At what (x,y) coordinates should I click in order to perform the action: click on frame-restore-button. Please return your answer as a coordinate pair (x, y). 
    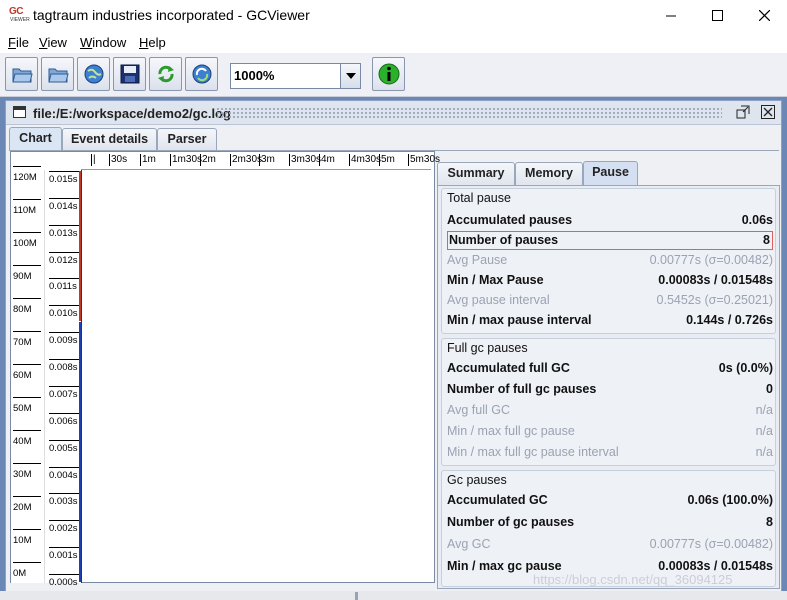
    Looking at the image, I should click on (743, 112).